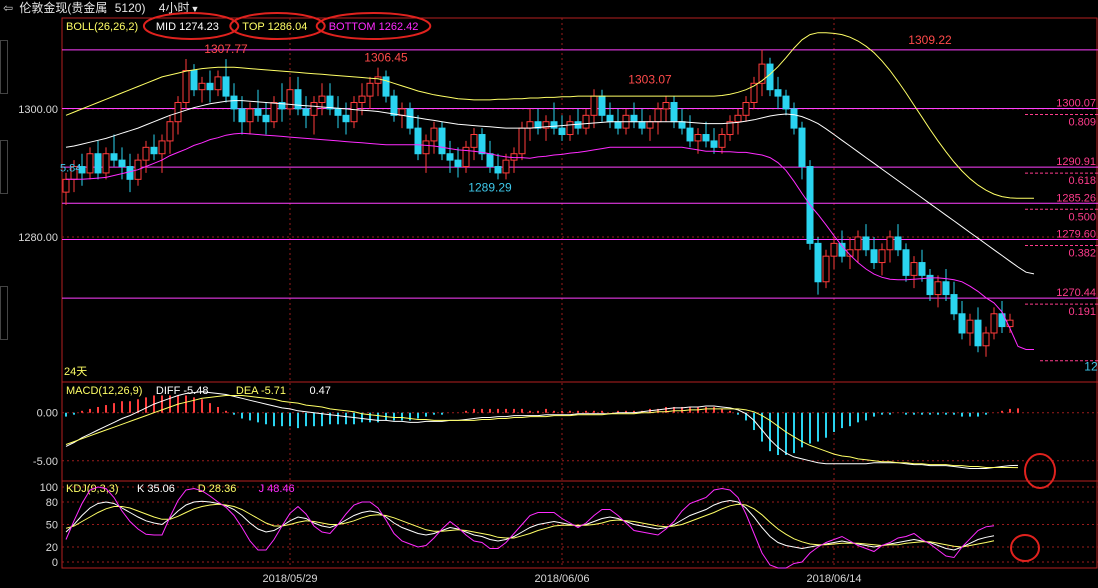 The image size is (1098, 588). I want to click on fib-ratio-label: 0.382, so click(1082, 254).